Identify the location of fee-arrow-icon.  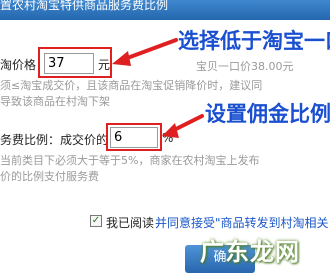
(183, 126).